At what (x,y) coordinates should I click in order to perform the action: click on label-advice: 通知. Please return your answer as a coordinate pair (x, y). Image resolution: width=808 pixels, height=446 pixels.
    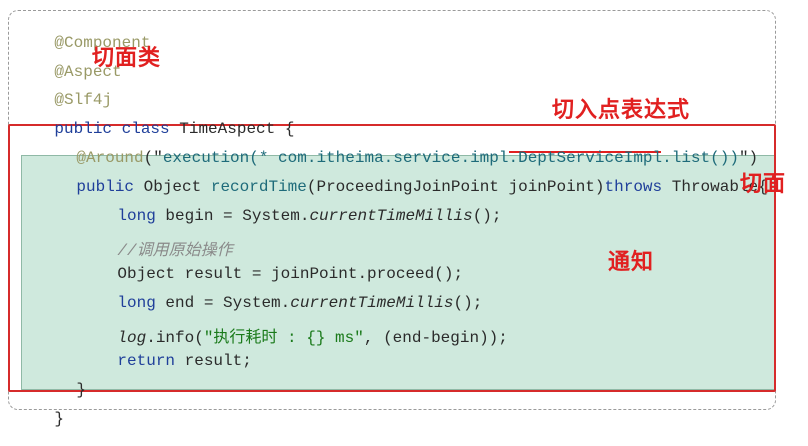
    Looking at the image, I should click on (631, 262).